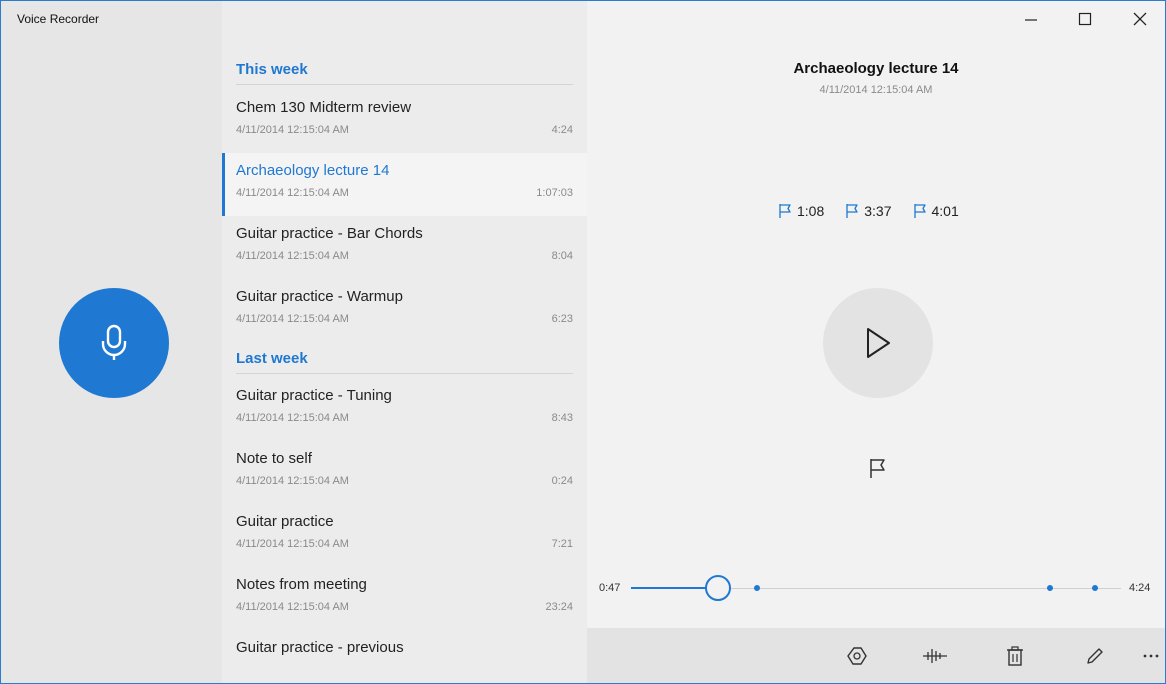 The image size is (1166, 684). What do you see at coordinates (811, 211) in the screenshot?
I see `marker-time: 1:08` at bounding box center [811, 211].